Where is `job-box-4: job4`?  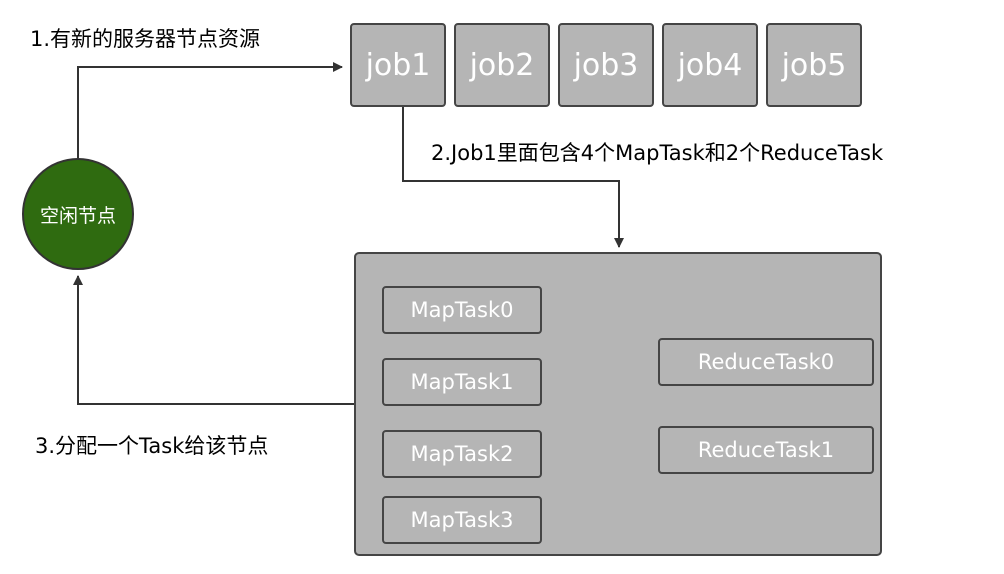 job-box-4: job4 is located at coordinates (710, 65).